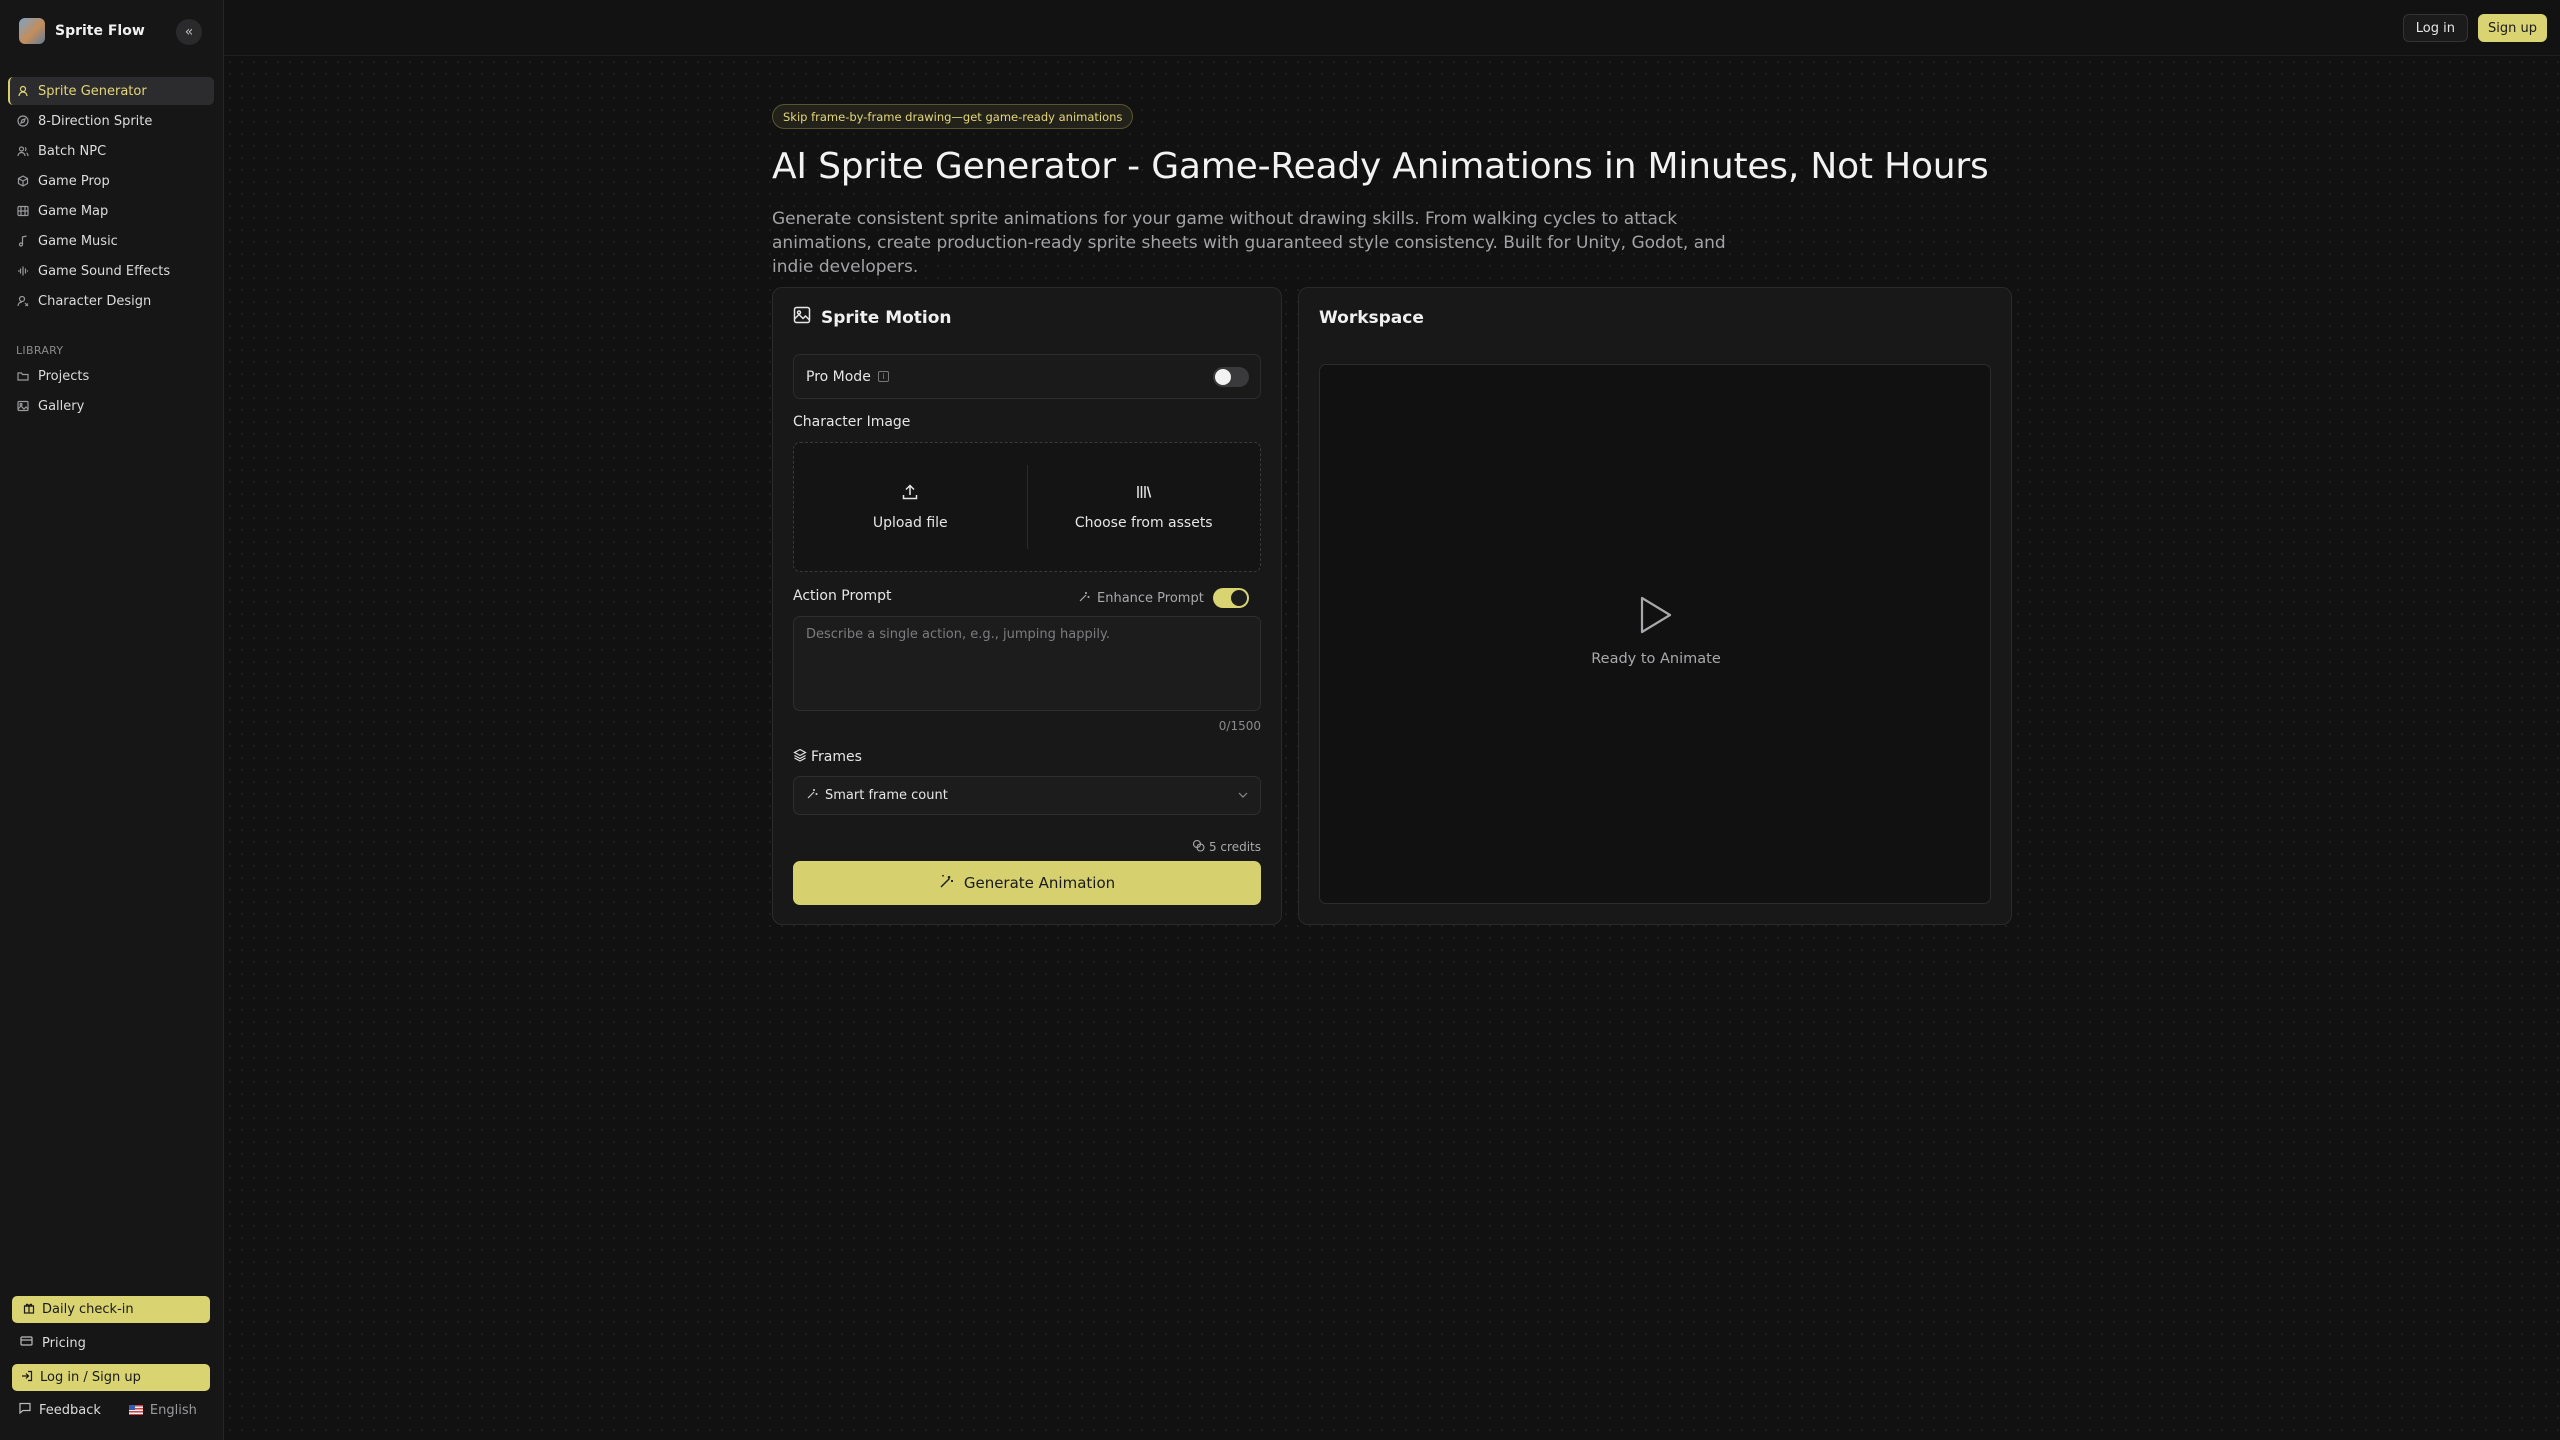 Image resolution: width=2560 pixels, height=1440 pixels. What do you see at coordinates (95, 301) in the screenshot?
I see `sidebar-item-label: Character Design` at bounding box center [95, 301].